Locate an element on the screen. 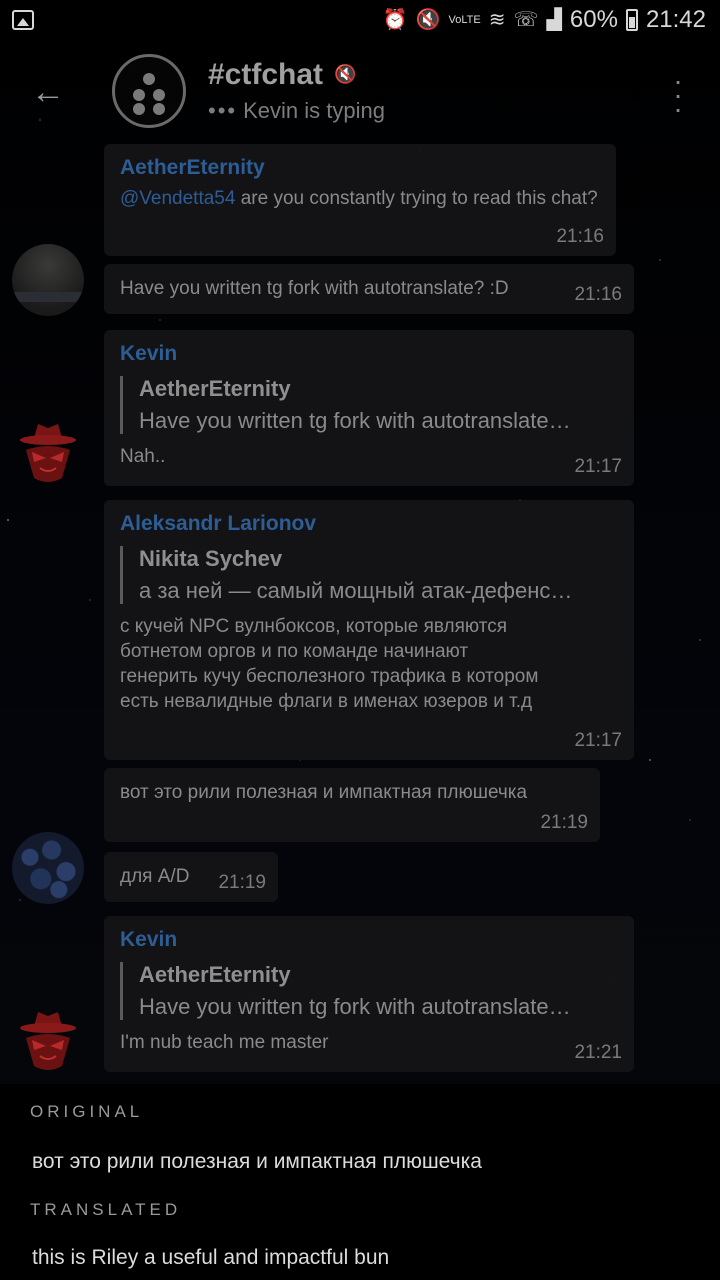 The height and width of the screenshot is (1280, 720). status-bar: ⏰ 🔇 VoLTE ≋ ☏ ▟ 60% 21:42 is located at coordinates (360, 22).